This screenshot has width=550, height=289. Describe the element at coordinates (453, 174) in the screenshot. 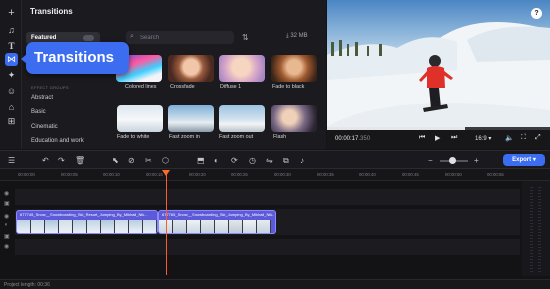

I see `ruler-tick: 00:00:50` at that location.